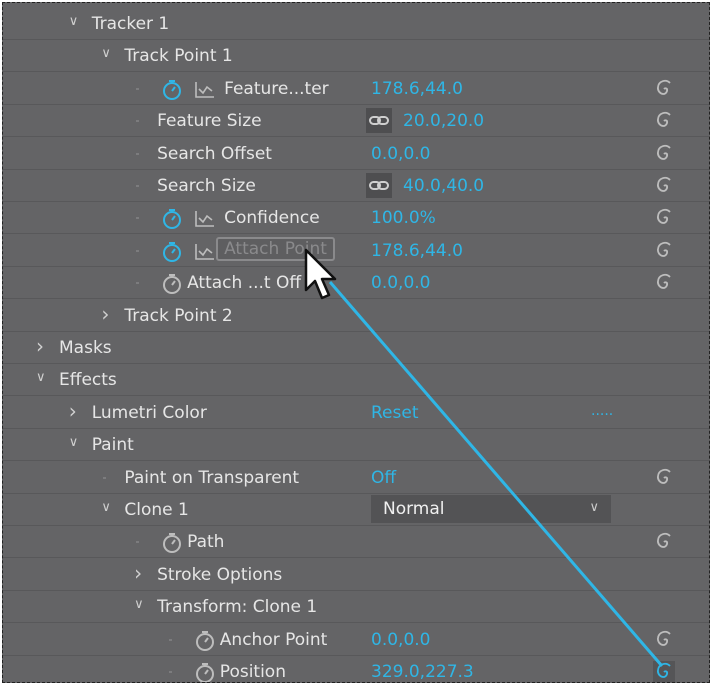  What do you see at coordinates (88, 380) in the screenshot?
I see `property-label: Effects` at bounding box center [88, 380].